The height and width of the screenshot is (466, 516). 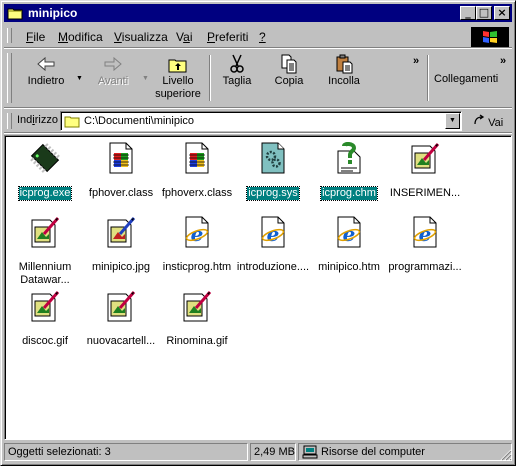 I want to click on address-dropdown-button: ▼, so click(x=452, y=121).